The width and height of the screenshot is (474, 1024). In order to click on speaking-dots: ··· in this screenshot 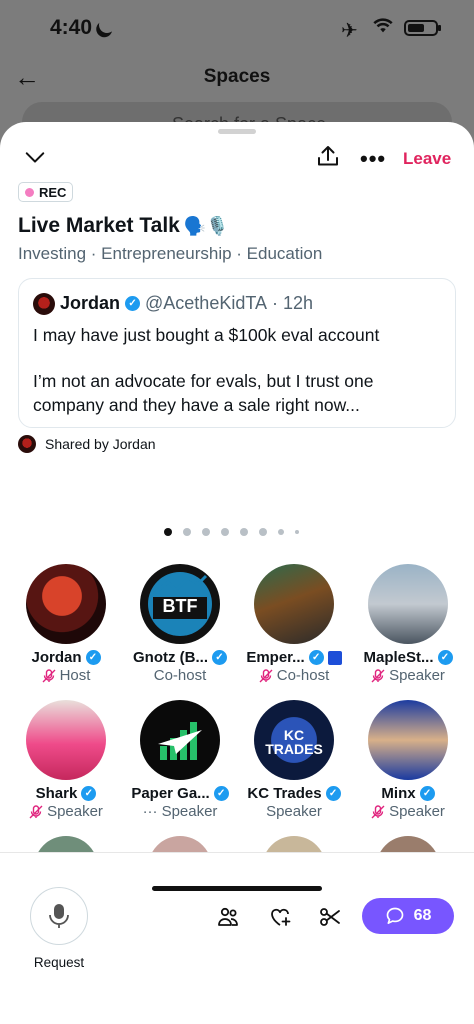, I will do `click(150, 811)`.